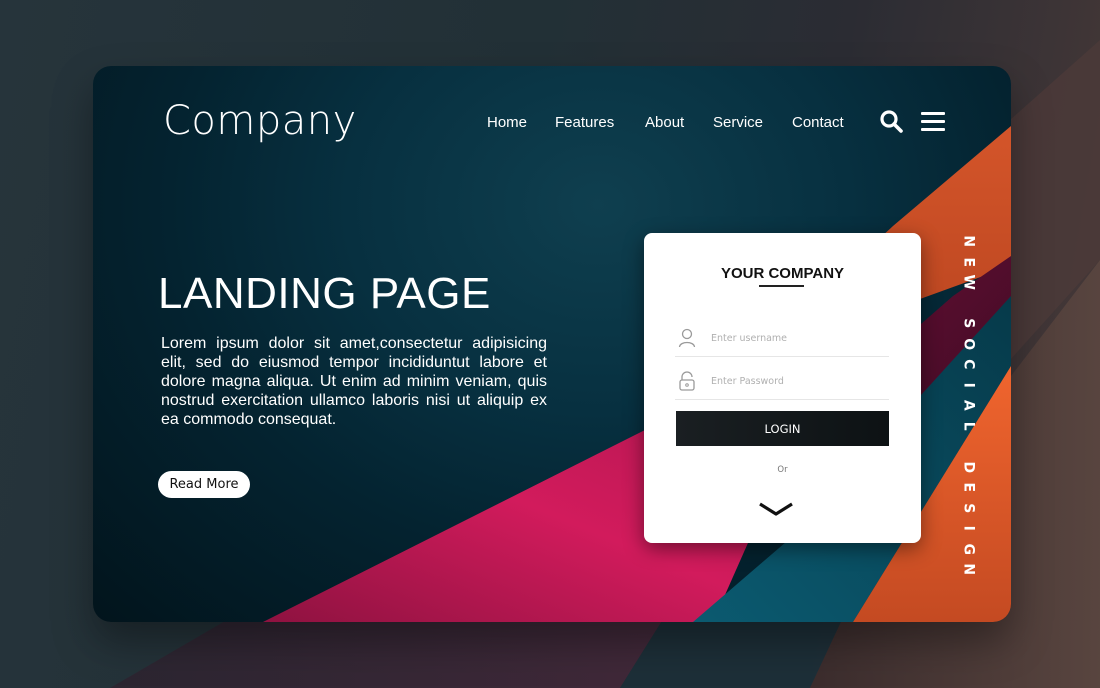 The width and height of the screenshot is (1100, 688). Describe the element at coordinates (260, 121) in the screenshot. I see `company-logo: Company` at that location.